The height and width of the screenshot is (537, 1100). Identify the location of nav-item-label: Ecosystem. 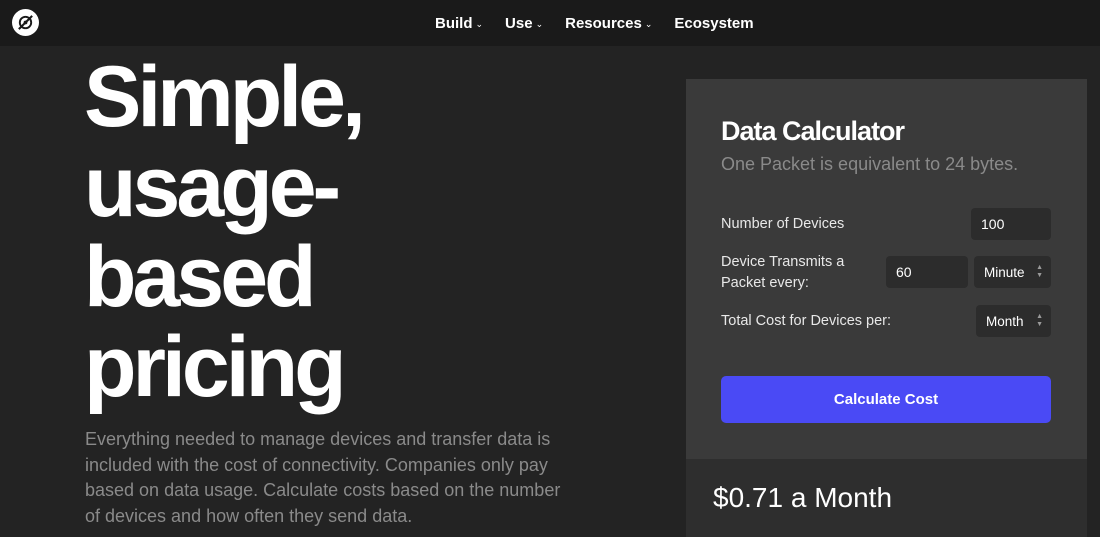
(714, 23).